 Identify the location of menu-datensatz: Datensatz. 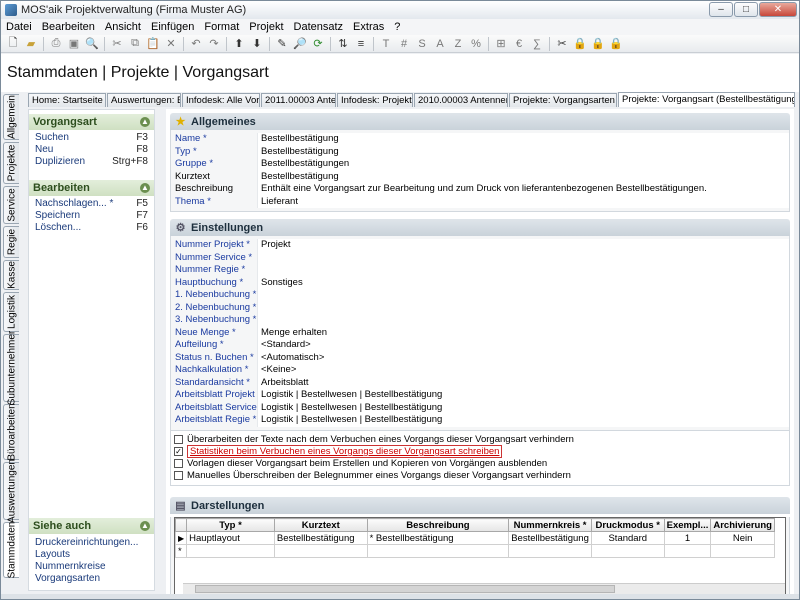
(319, 27).